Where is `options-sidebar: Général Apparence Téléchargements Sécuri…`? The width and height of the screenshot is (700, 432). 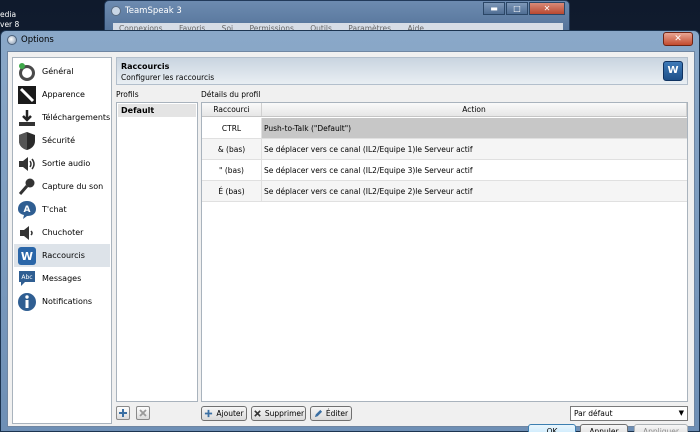
options-sidebar: Général Apparence Téléchargements Sécuri… is located at coordinates (62, 240).